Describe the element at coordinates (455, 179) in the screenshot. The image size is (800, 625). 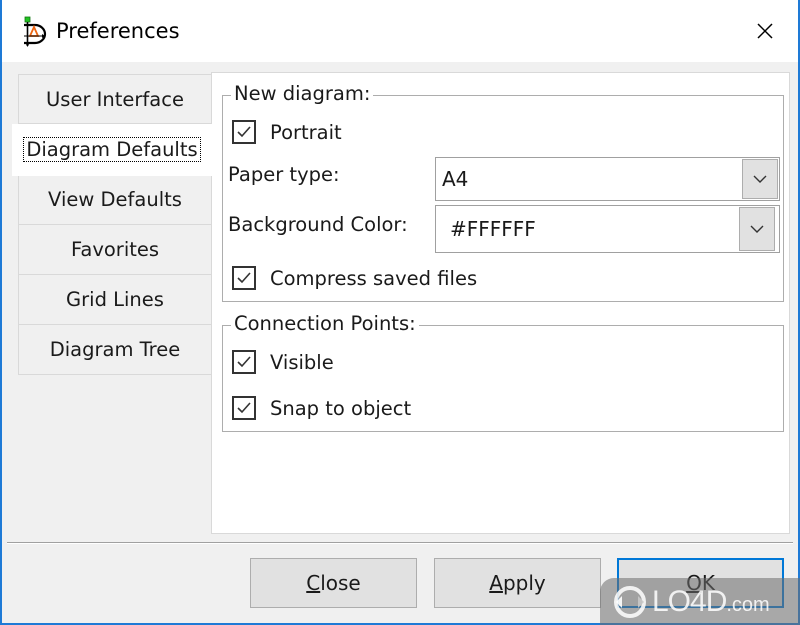
I see `paper-type-value: A4` at that location.